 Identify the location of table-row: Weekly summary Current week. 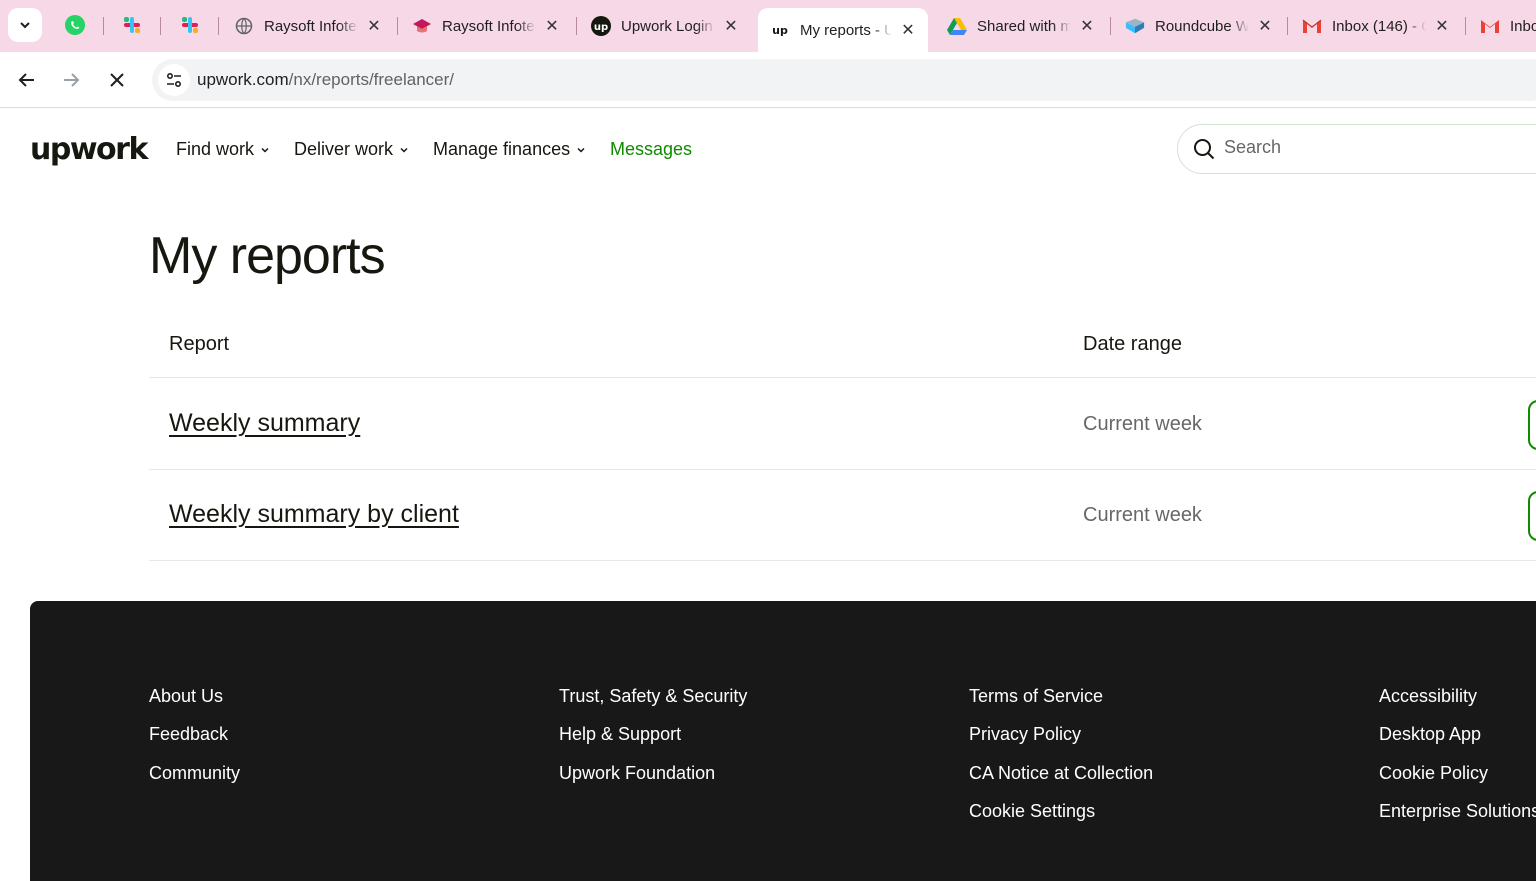
(842, 424).